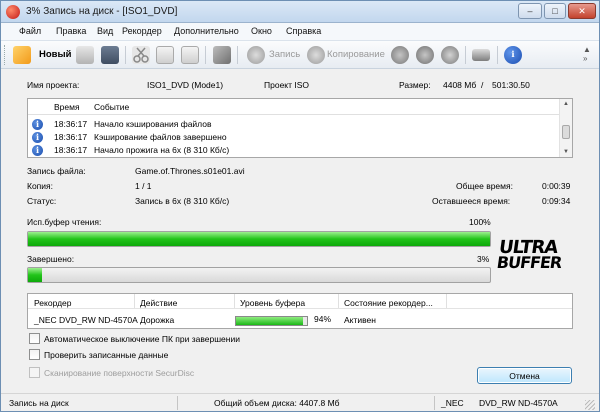 This screenshot has width=600, height=412. Describe the element at coordinates (481, 55) in the screenshot. I see `drive-icon` at that location.